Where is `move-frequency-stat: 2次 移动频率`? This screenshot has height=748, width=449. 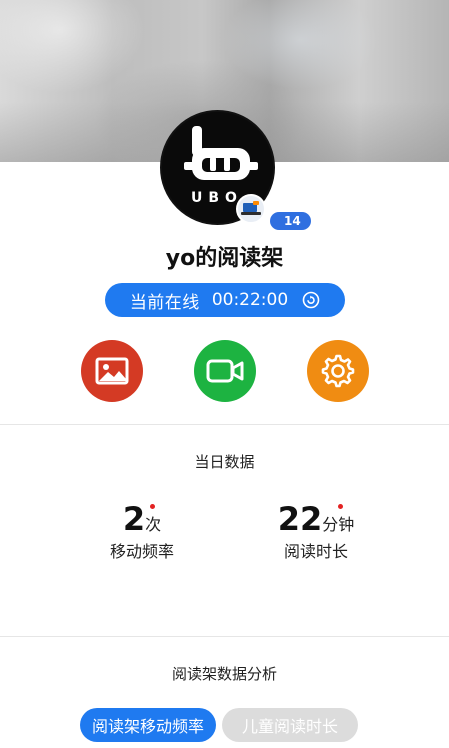
move-frequency-stat: 2次 移动频率 is located at coordinates (142, 531).